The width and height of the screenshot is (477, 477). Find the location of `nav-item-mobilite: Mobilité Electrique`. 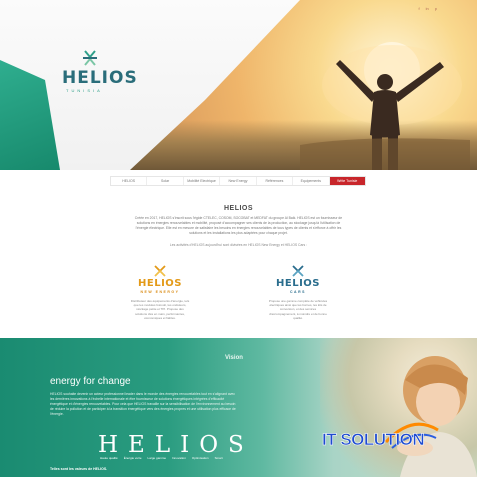

nav-item-mobilite: Mobilité Electrique is located at coordinates (202, 181).